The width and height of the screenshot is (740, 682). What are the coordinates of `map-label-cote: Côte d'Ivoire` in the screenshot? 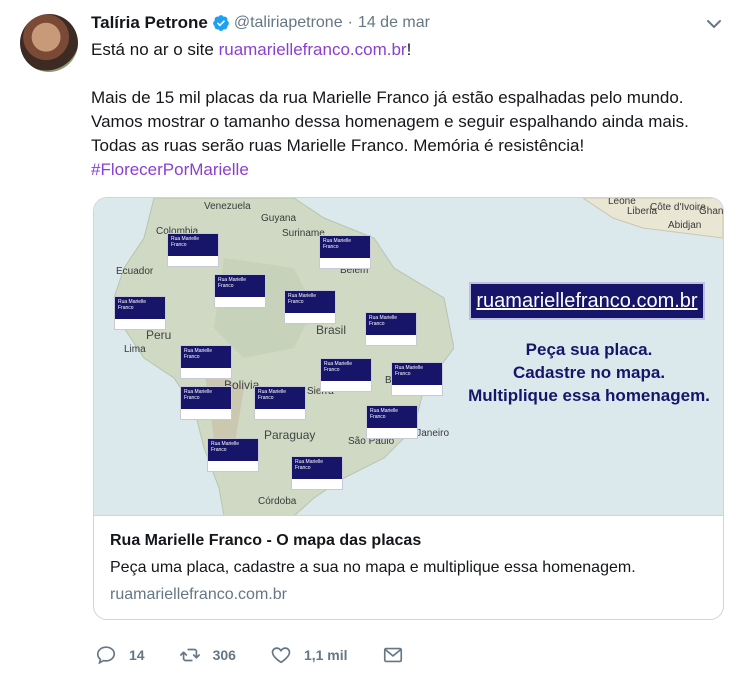 It's located at (678, 207).